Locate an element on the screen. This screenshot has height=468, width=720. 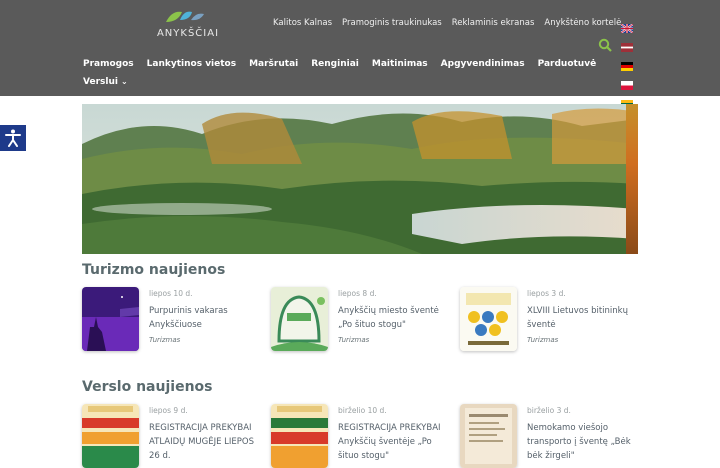
menu-item-parduotuve: Parduotuvė is located at coordinates (567, 64).